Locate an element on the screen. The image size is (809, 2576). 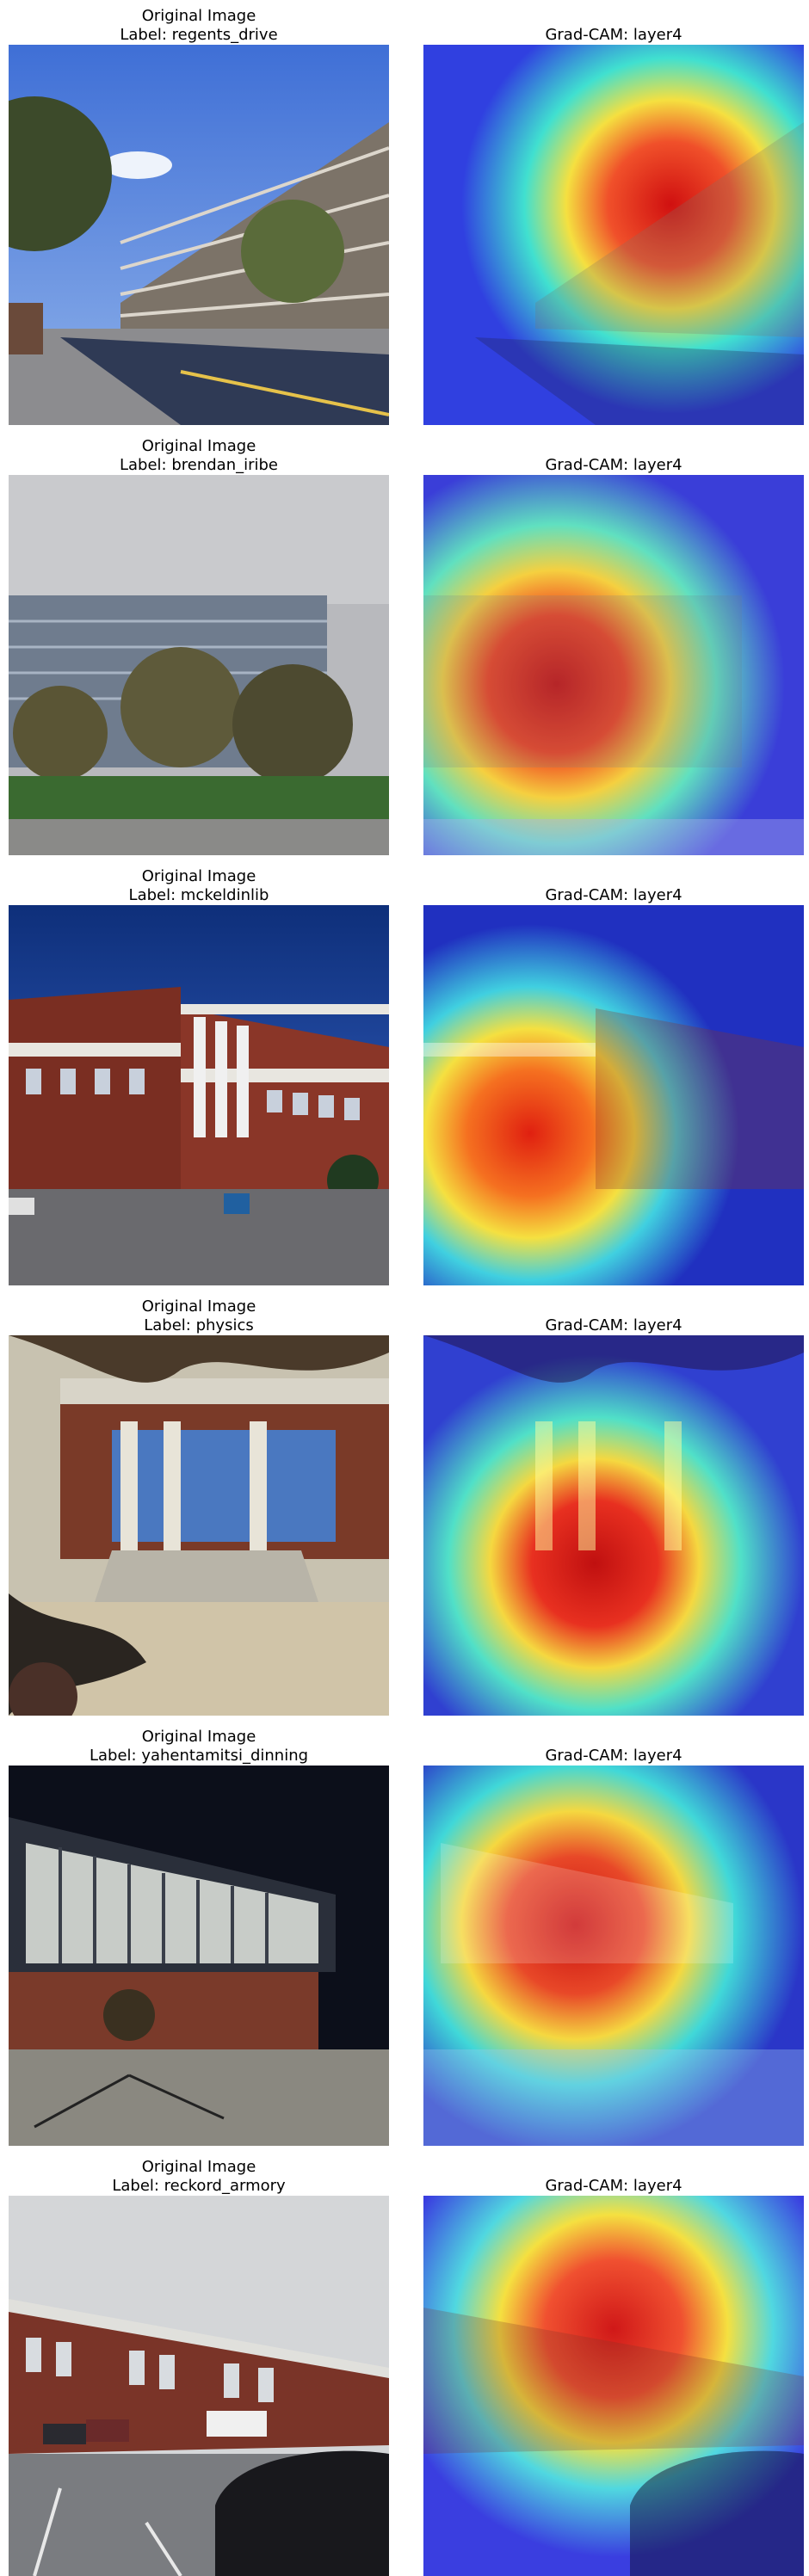
photo-glass-building-trees is located at coordinates (199, 665).